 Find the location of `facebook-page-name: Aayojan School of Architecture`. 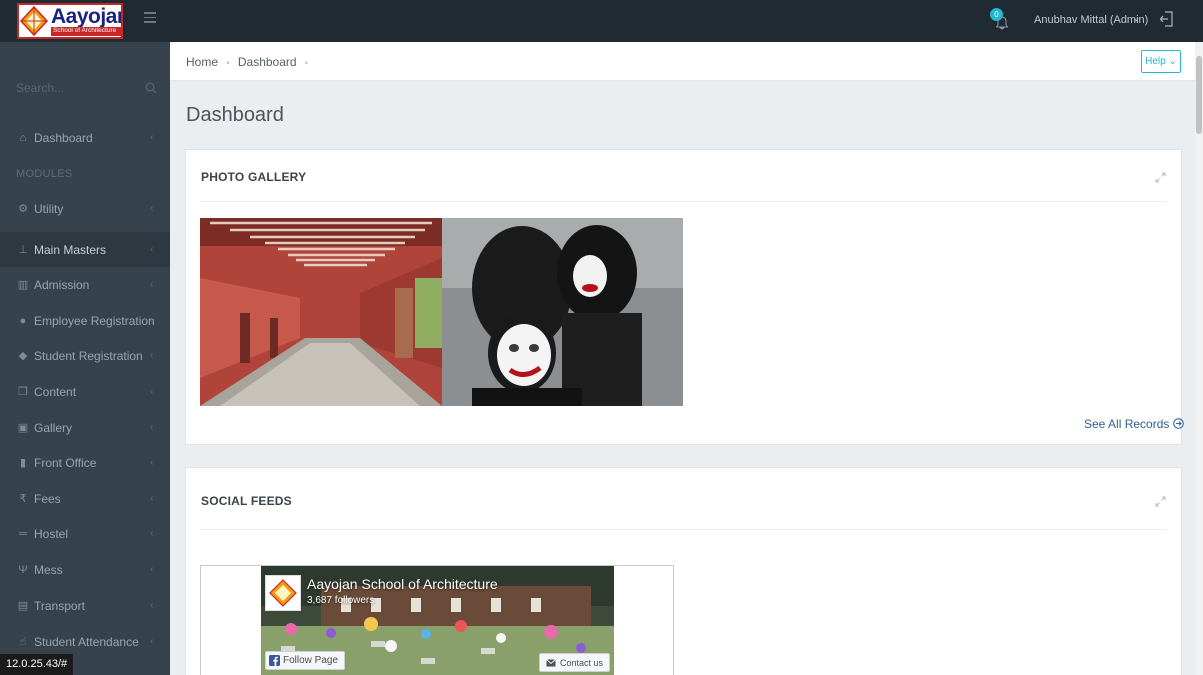

facebook-page-name: Aayojan School of Architecture is located at coordinates (402, 584).